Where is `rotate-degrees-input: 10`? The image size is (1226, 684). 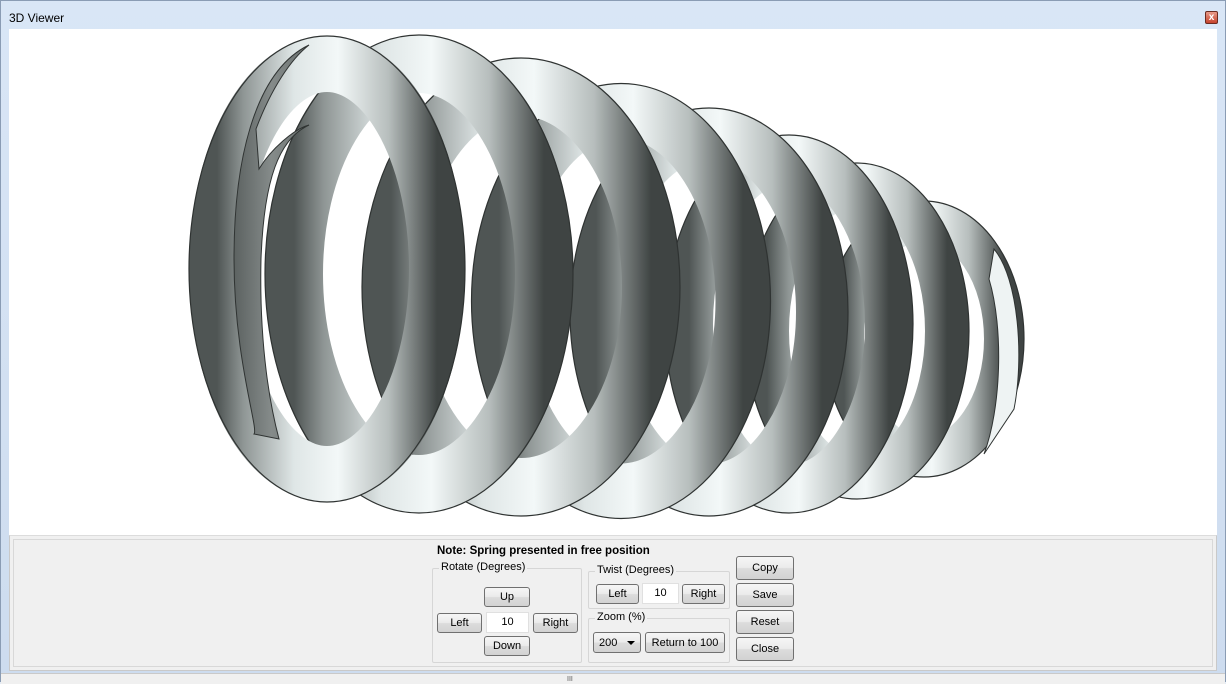
rotate-degrees-input: 10 is located at coordinates (507, 622).